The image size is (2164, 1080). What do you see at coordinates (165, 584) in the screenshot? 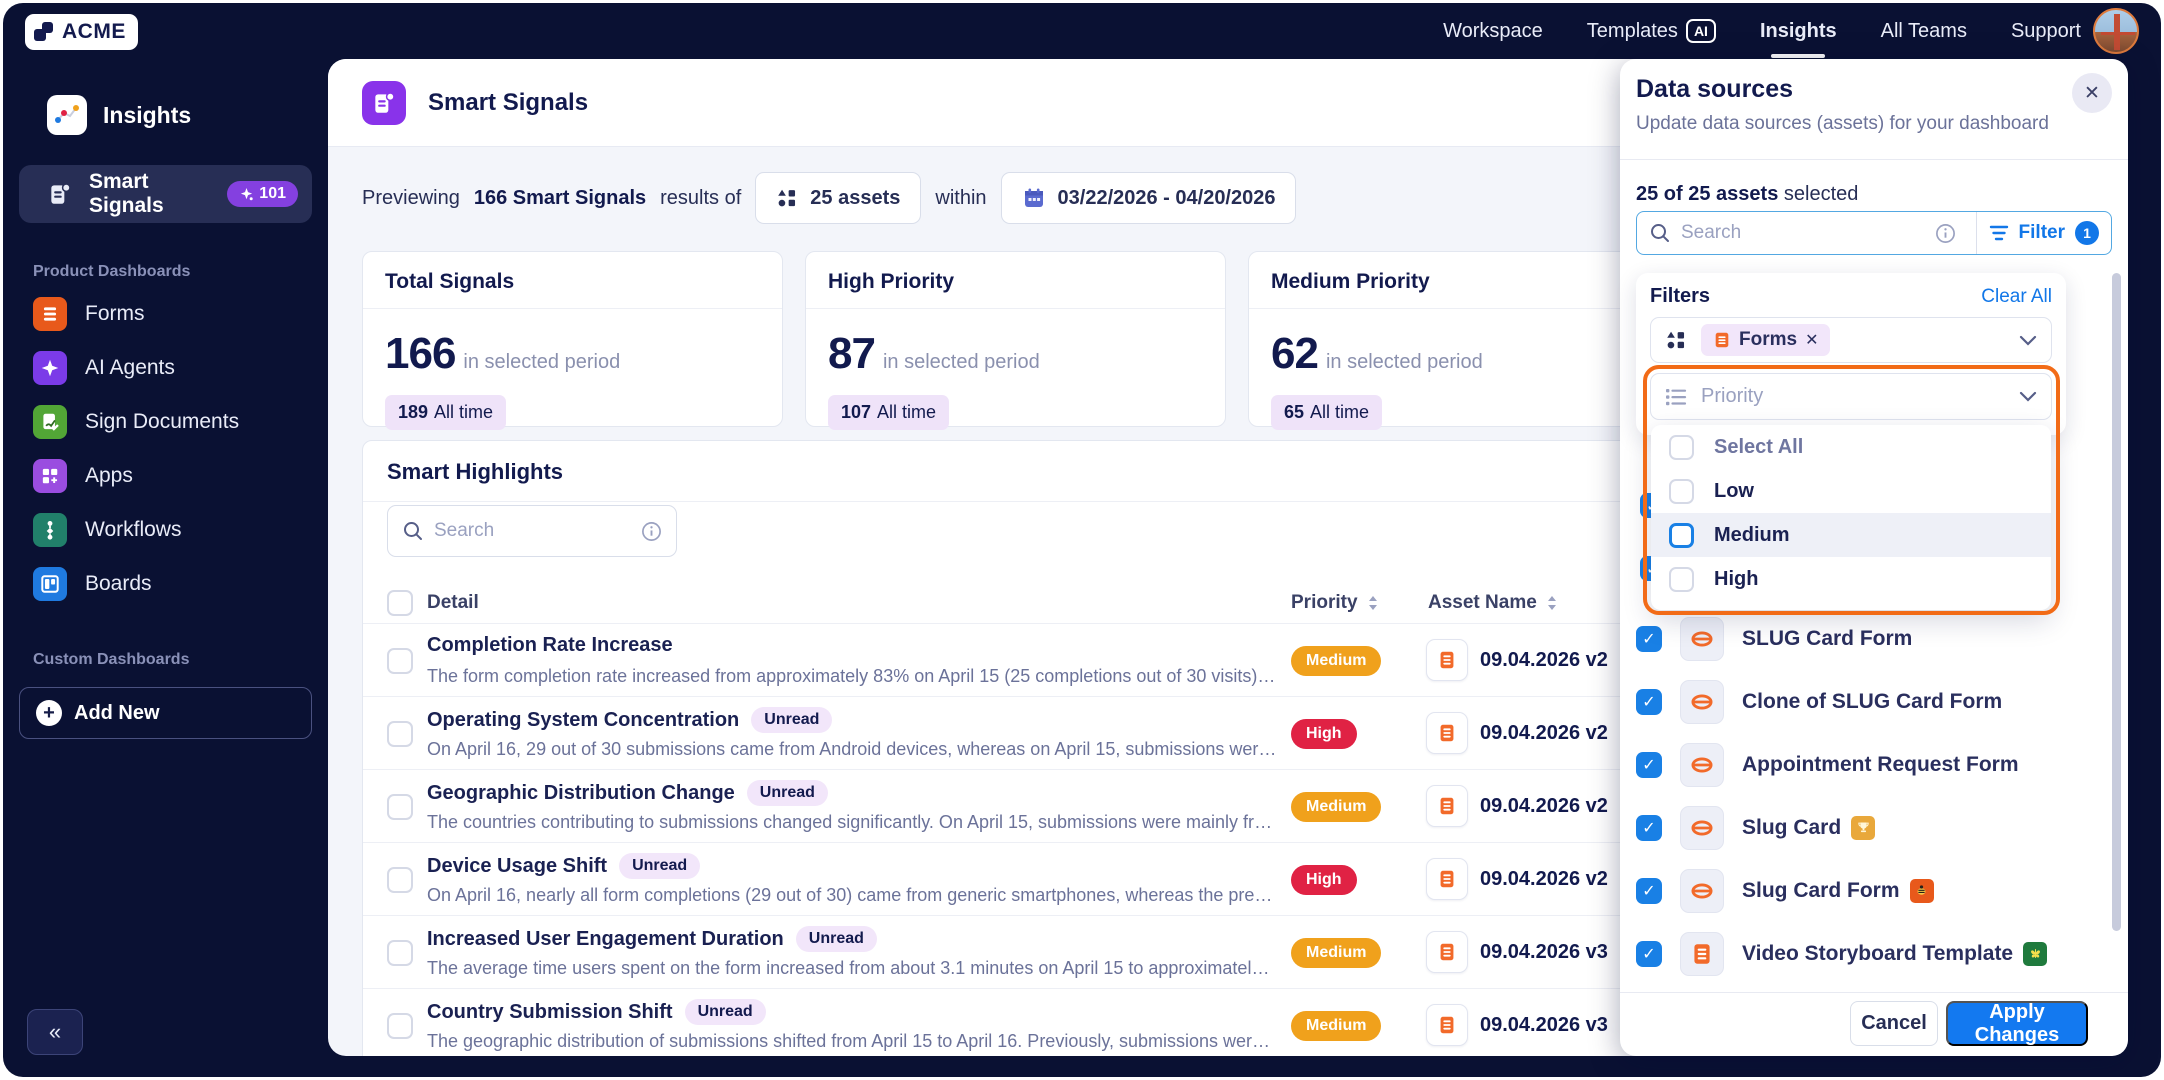
I see `sidebar-item-boards: Boards` at bounding box center [165, 584].